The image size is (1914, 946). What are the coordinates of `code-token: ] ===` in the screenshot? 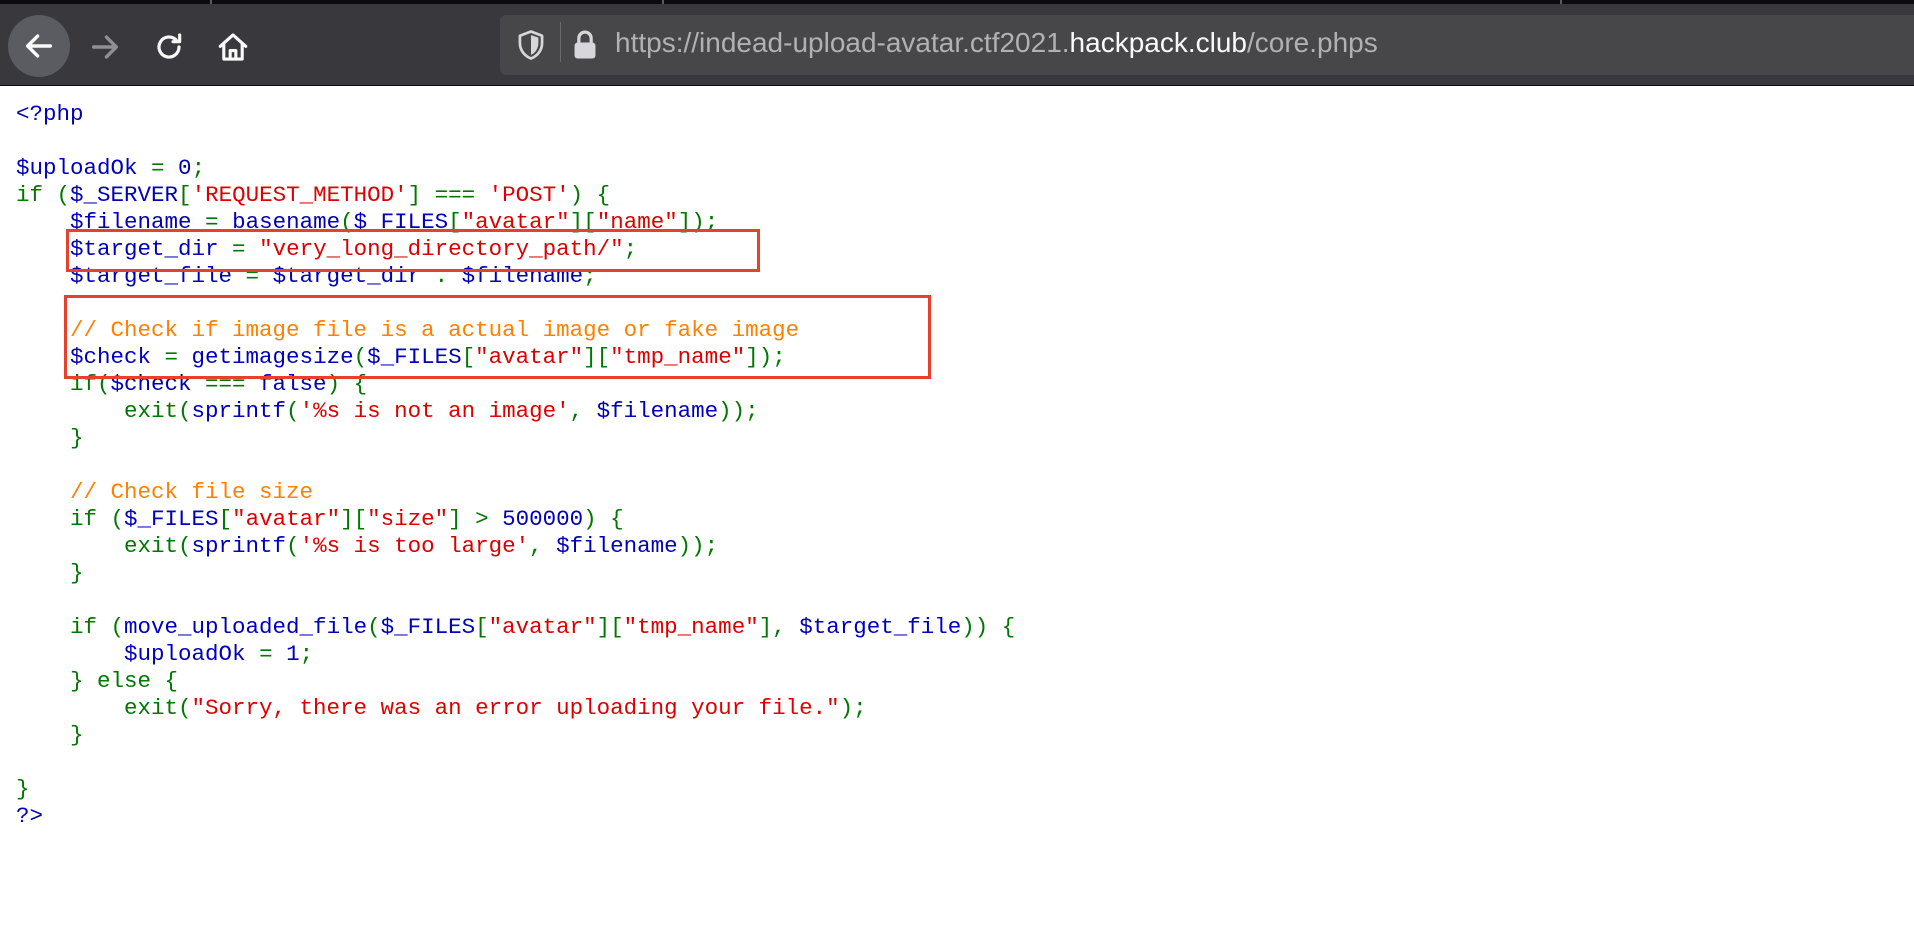 It's located at (448, 195).